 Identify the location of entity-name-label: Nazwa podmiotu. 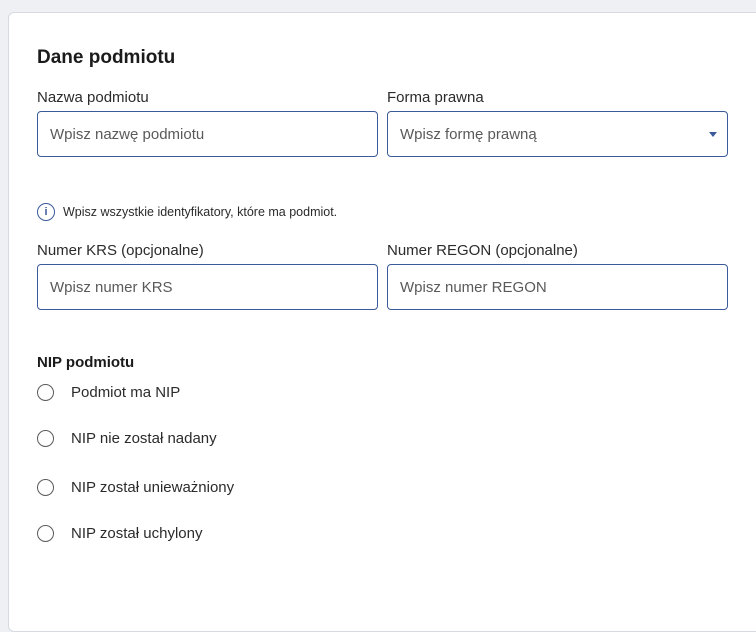
(93, 97).